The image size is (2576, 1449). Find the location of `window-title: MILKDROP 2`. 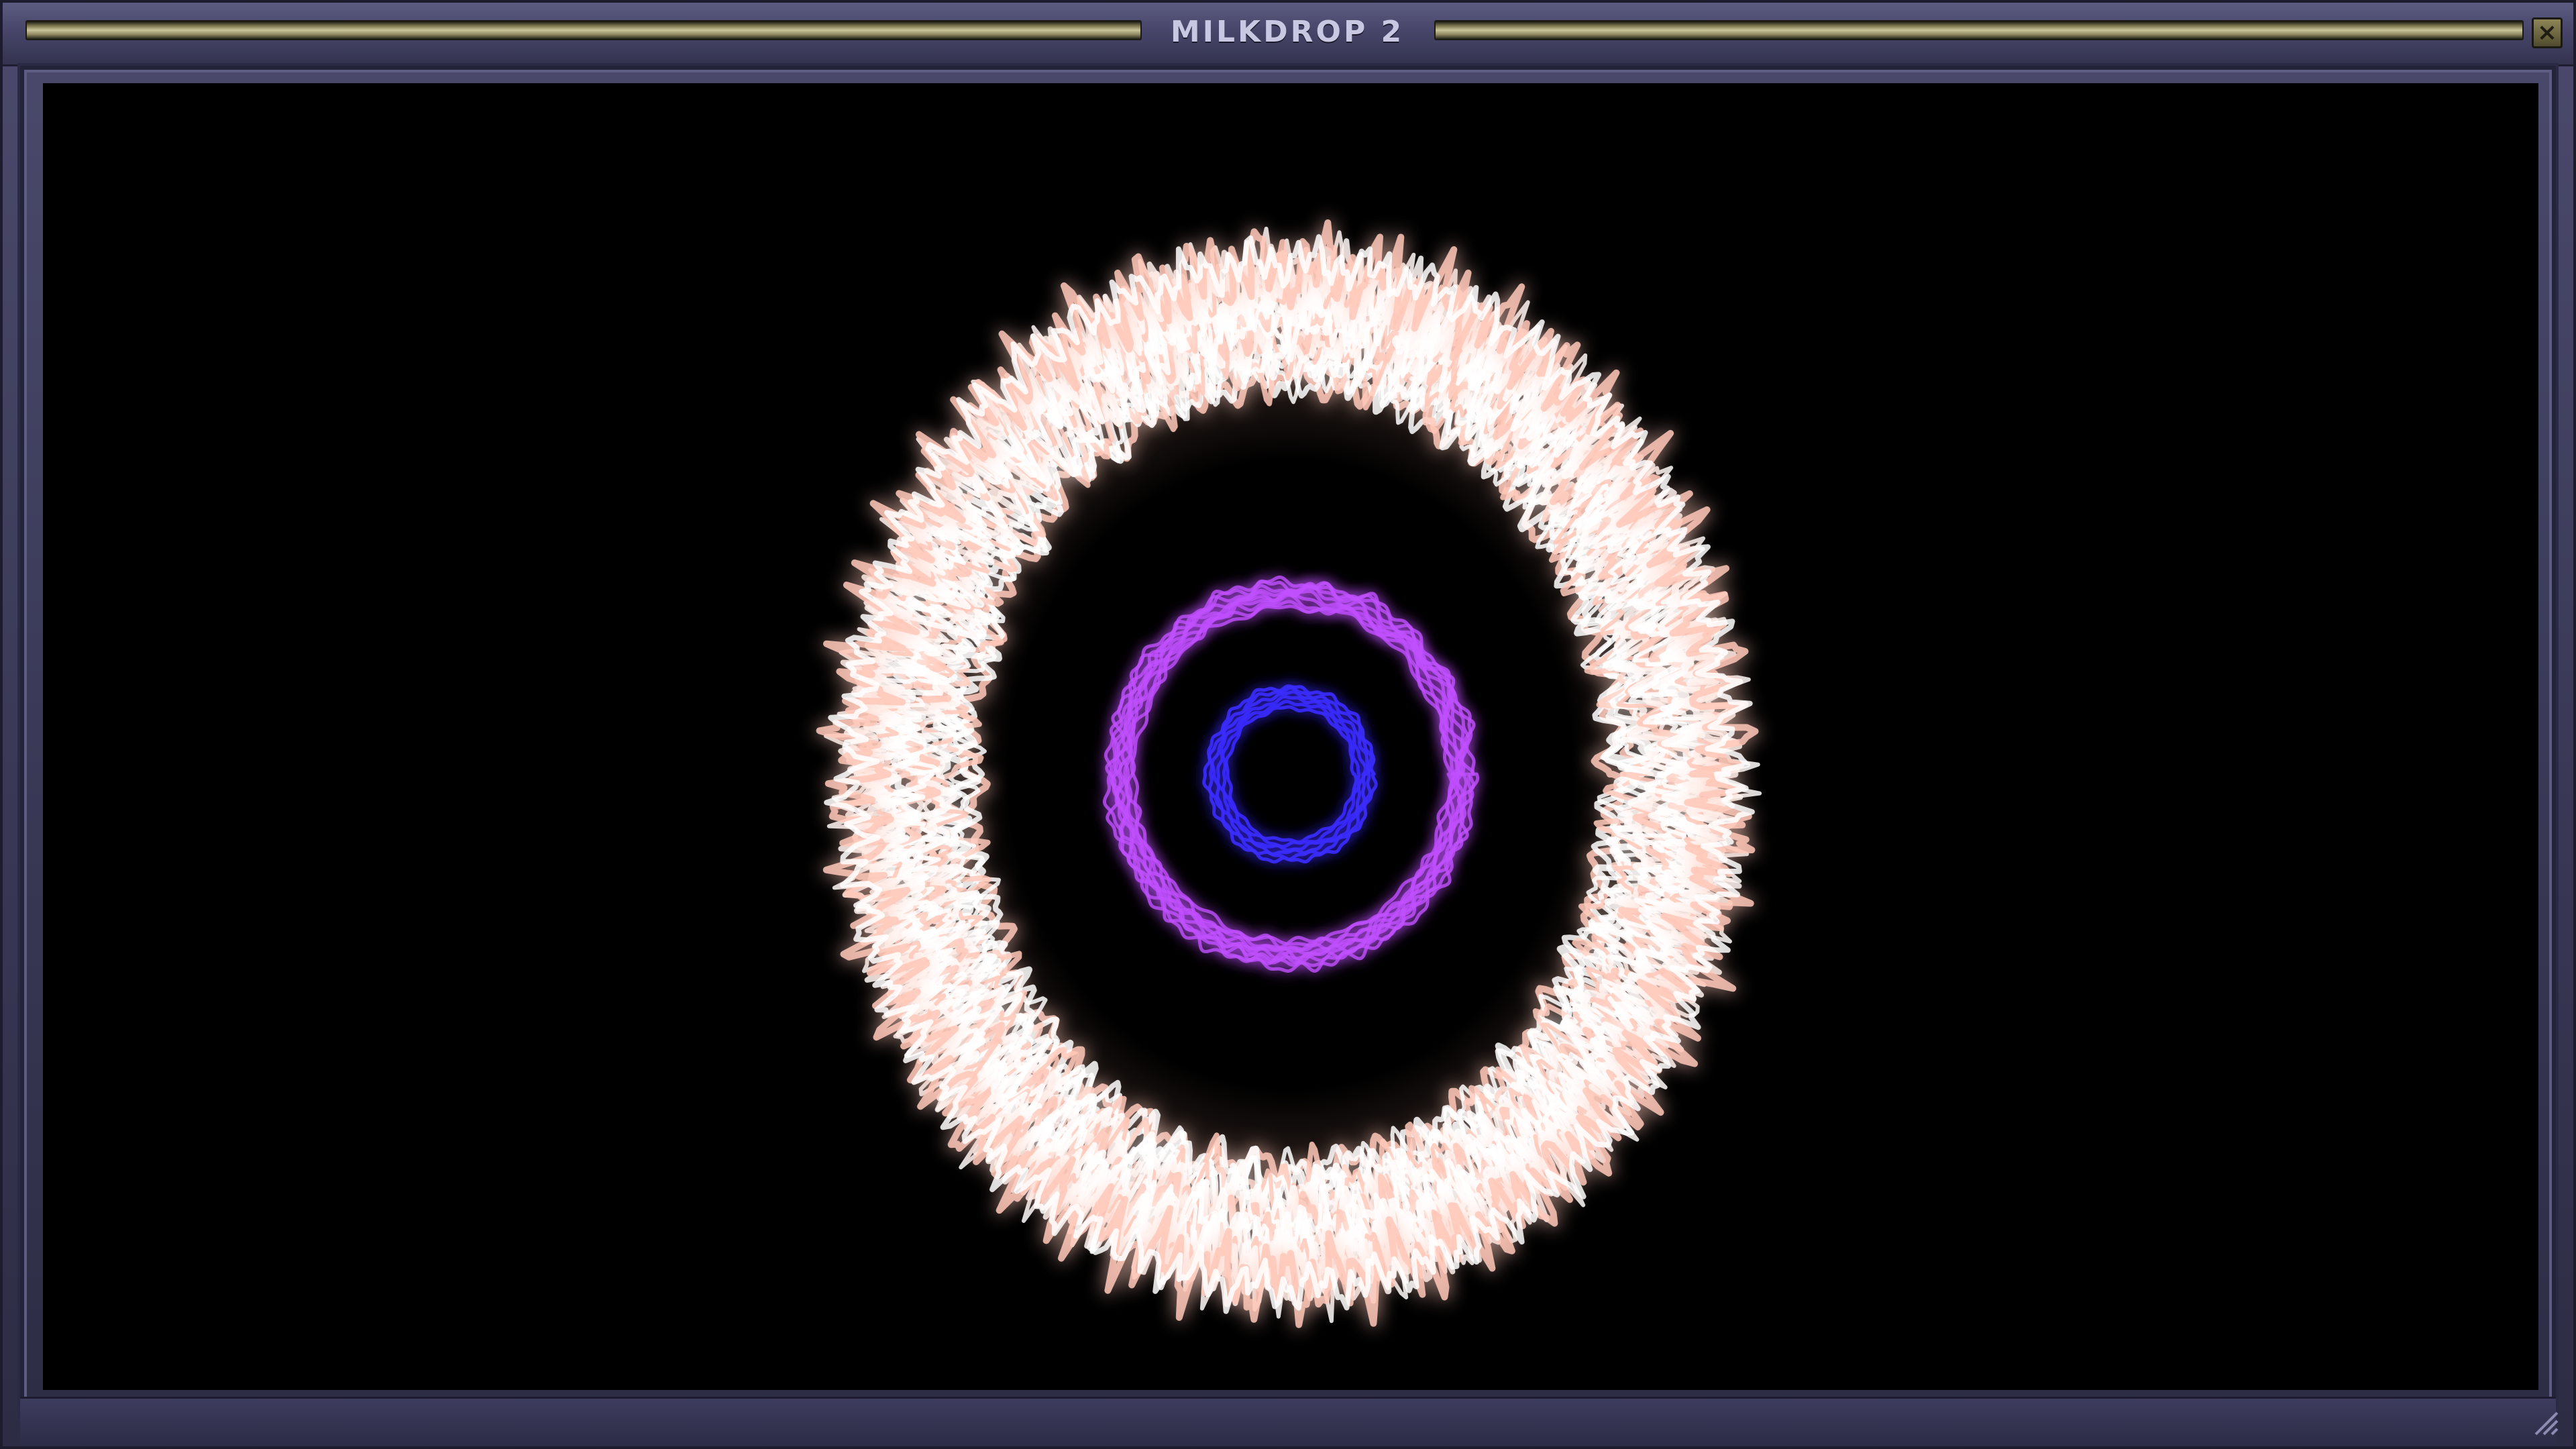

window-title: MILKDROP 2 is located at coordinates (1287, 32).